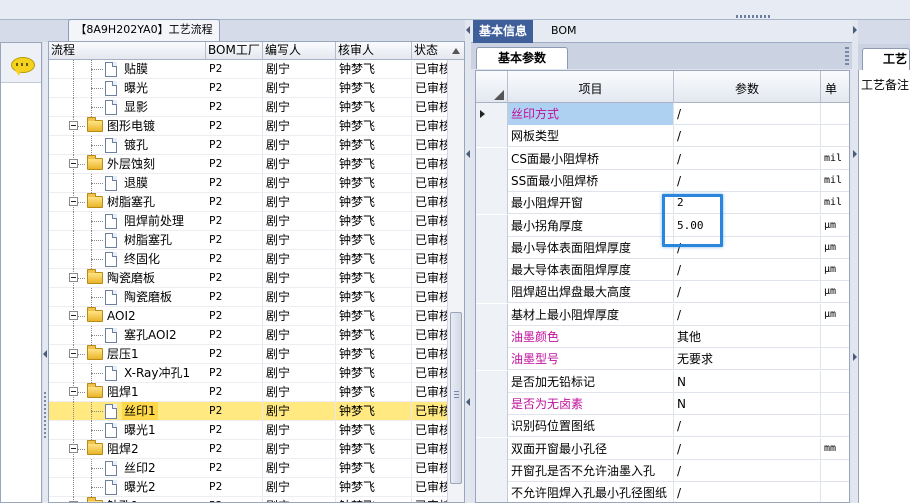 This screenshot has width=910, height=503. What do you see at coordinates (886, 59) in the screenshot?
I see `tab-process: 工艺` at bounding box center [886, 59].